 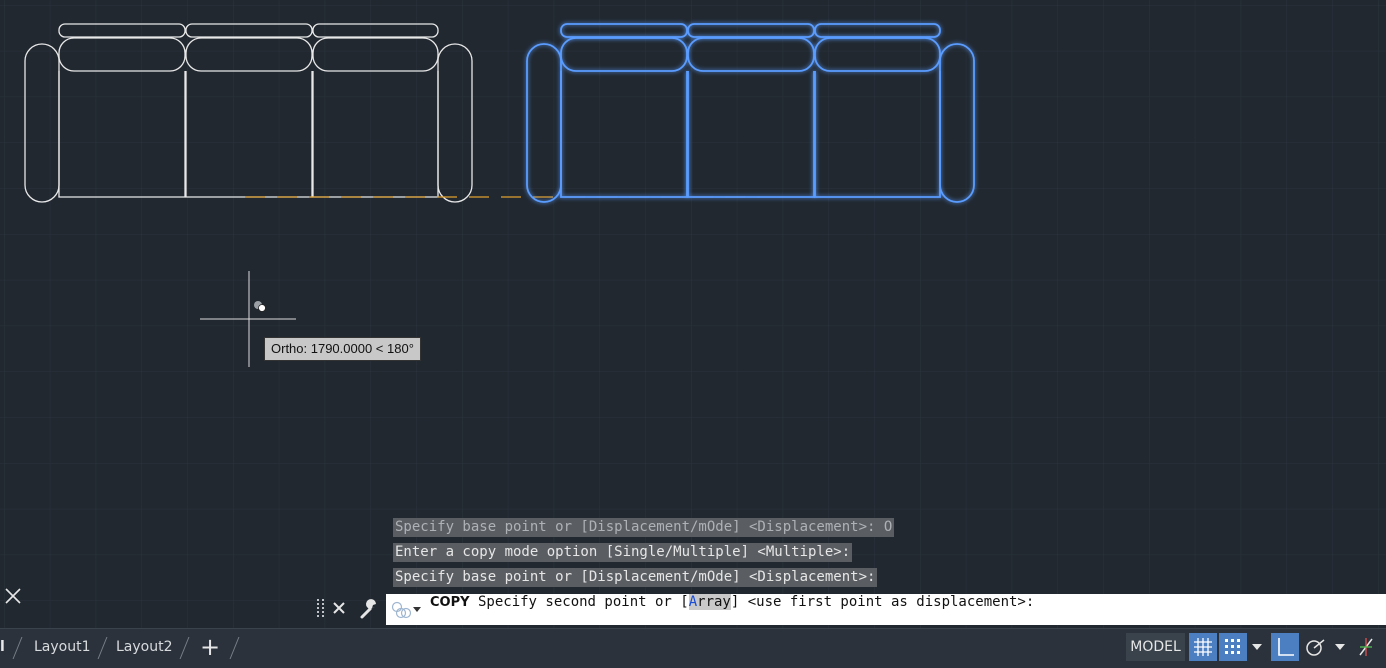 I want to click on command-name: COPY, so click(x=450, y=602).